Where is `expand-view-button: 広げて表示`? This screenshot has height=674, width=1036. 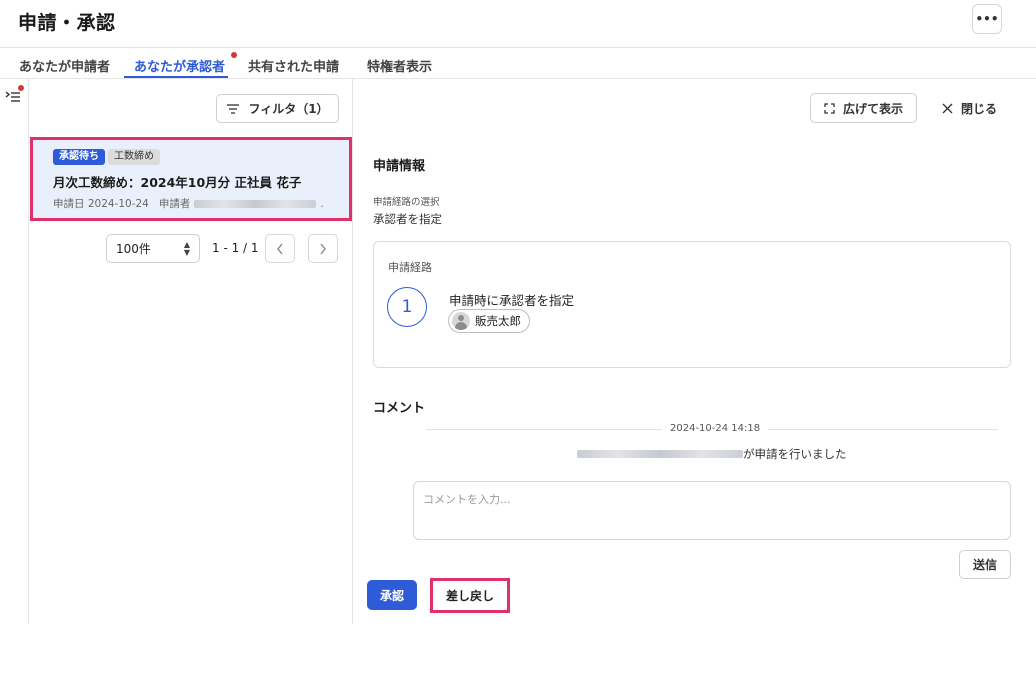
expand-view-button: 広げて表示 is located at coordinates (863, 108).